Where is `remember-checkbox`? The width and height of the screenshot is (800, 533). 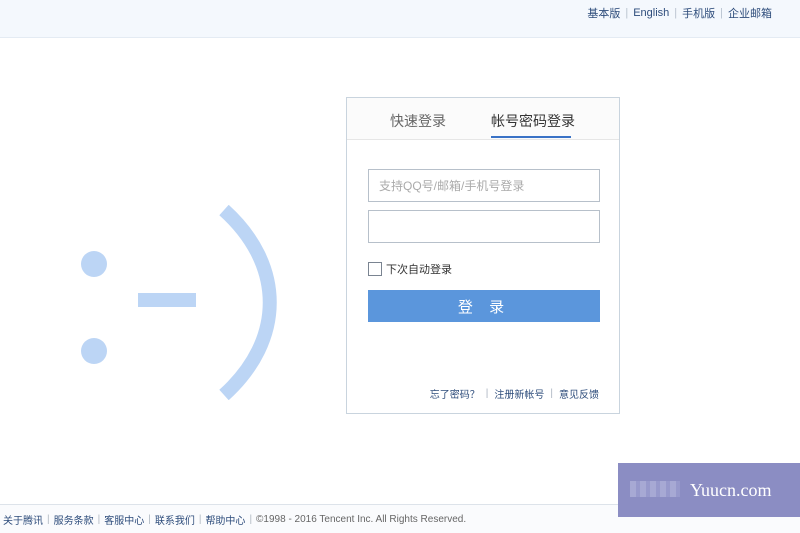 remember-checkbox is located at coordinates (375, 269).